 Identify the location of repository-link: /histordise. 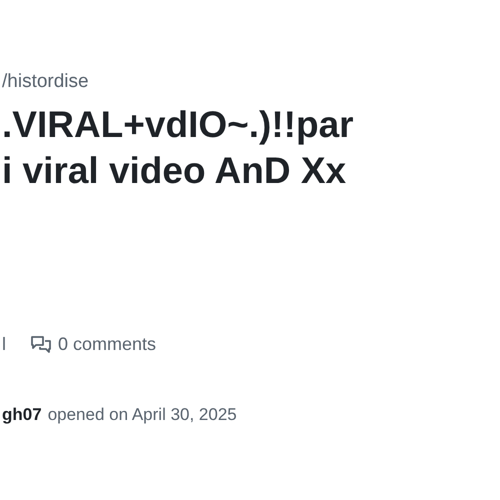
(251, 82).